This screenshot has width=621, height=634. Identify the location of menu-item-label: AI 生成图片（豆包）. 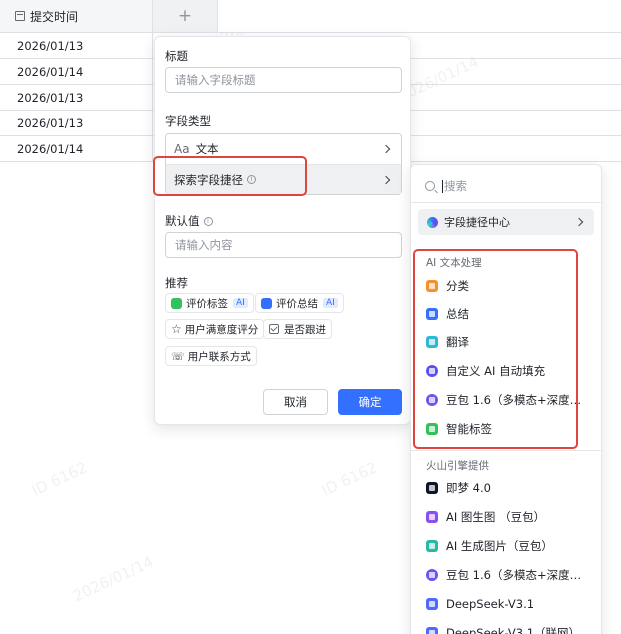
(499, 546).